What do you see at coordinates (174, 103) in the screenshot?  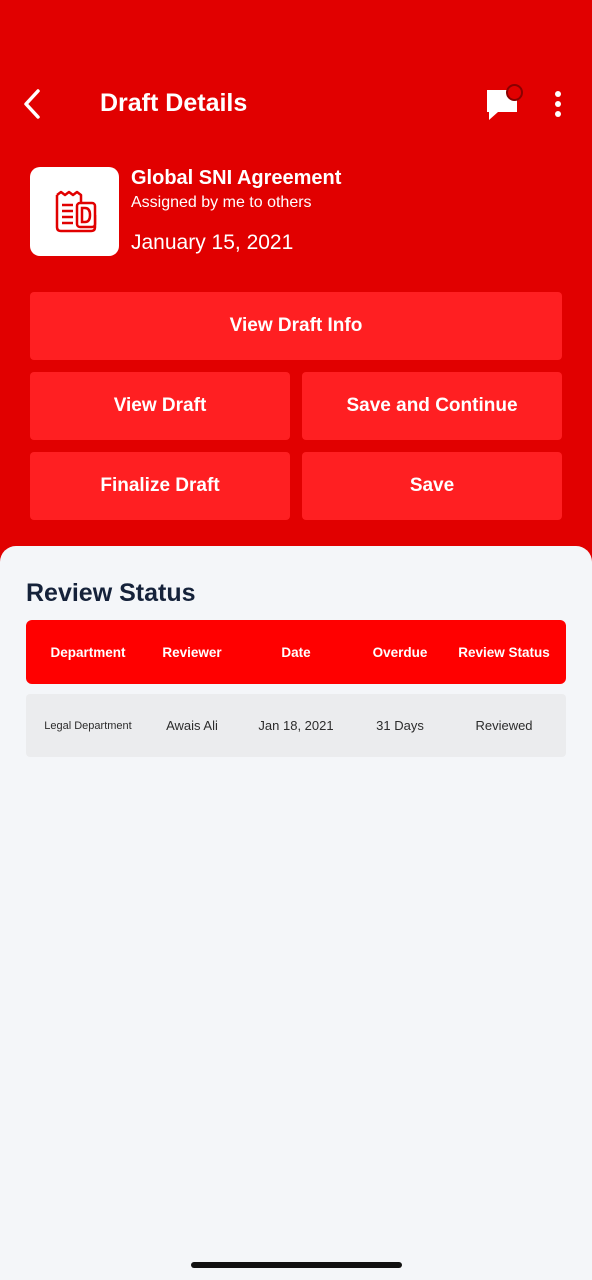 I see `page-title: Draft Details` at bounding box center [174, 103].